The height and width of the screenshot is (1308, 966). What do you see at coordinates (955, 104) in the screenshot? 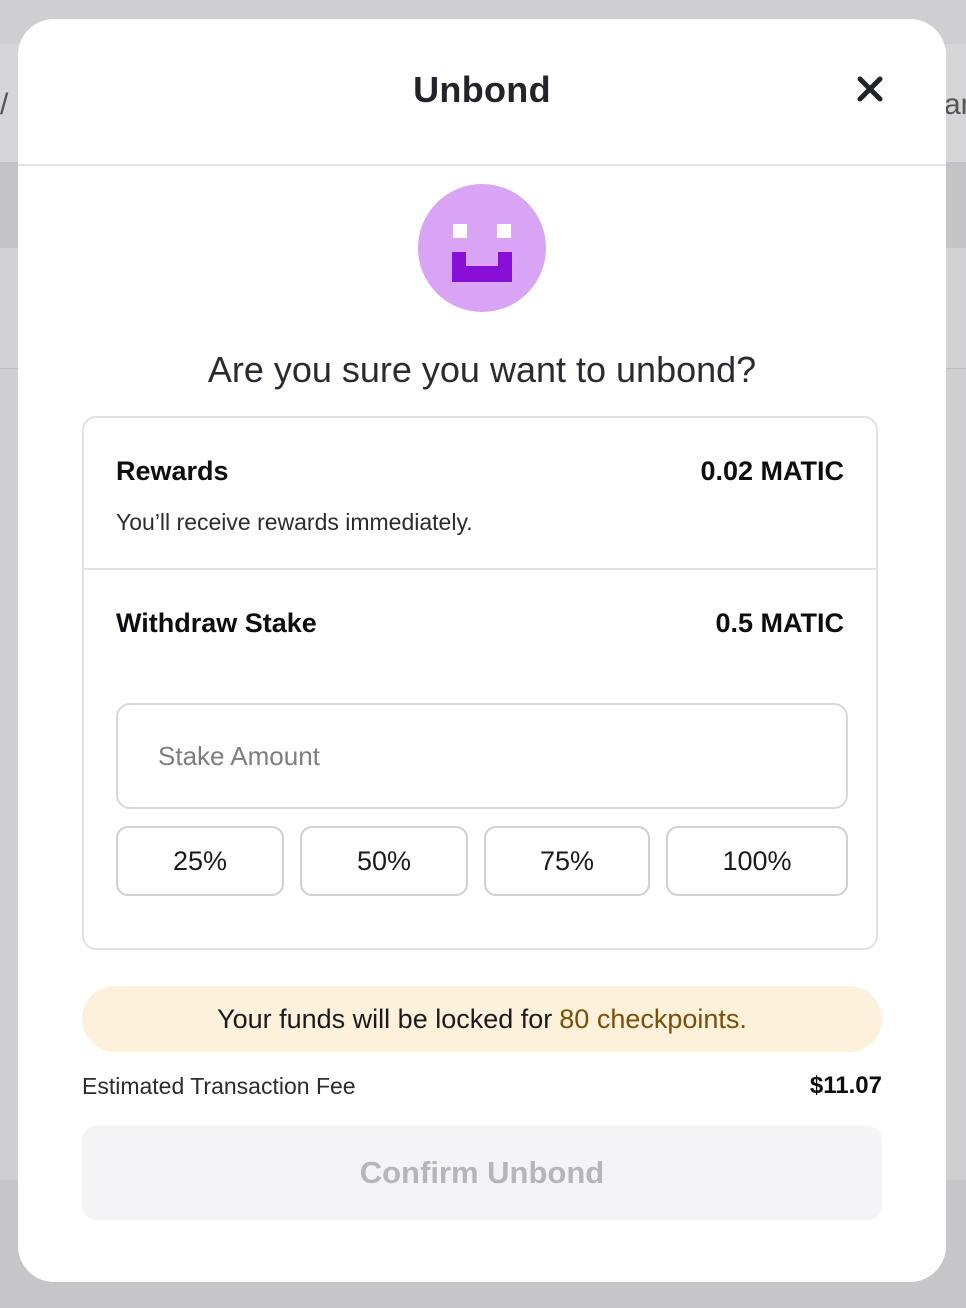
I see `background-text-fragment: ar` at bounding box center [955, 104].